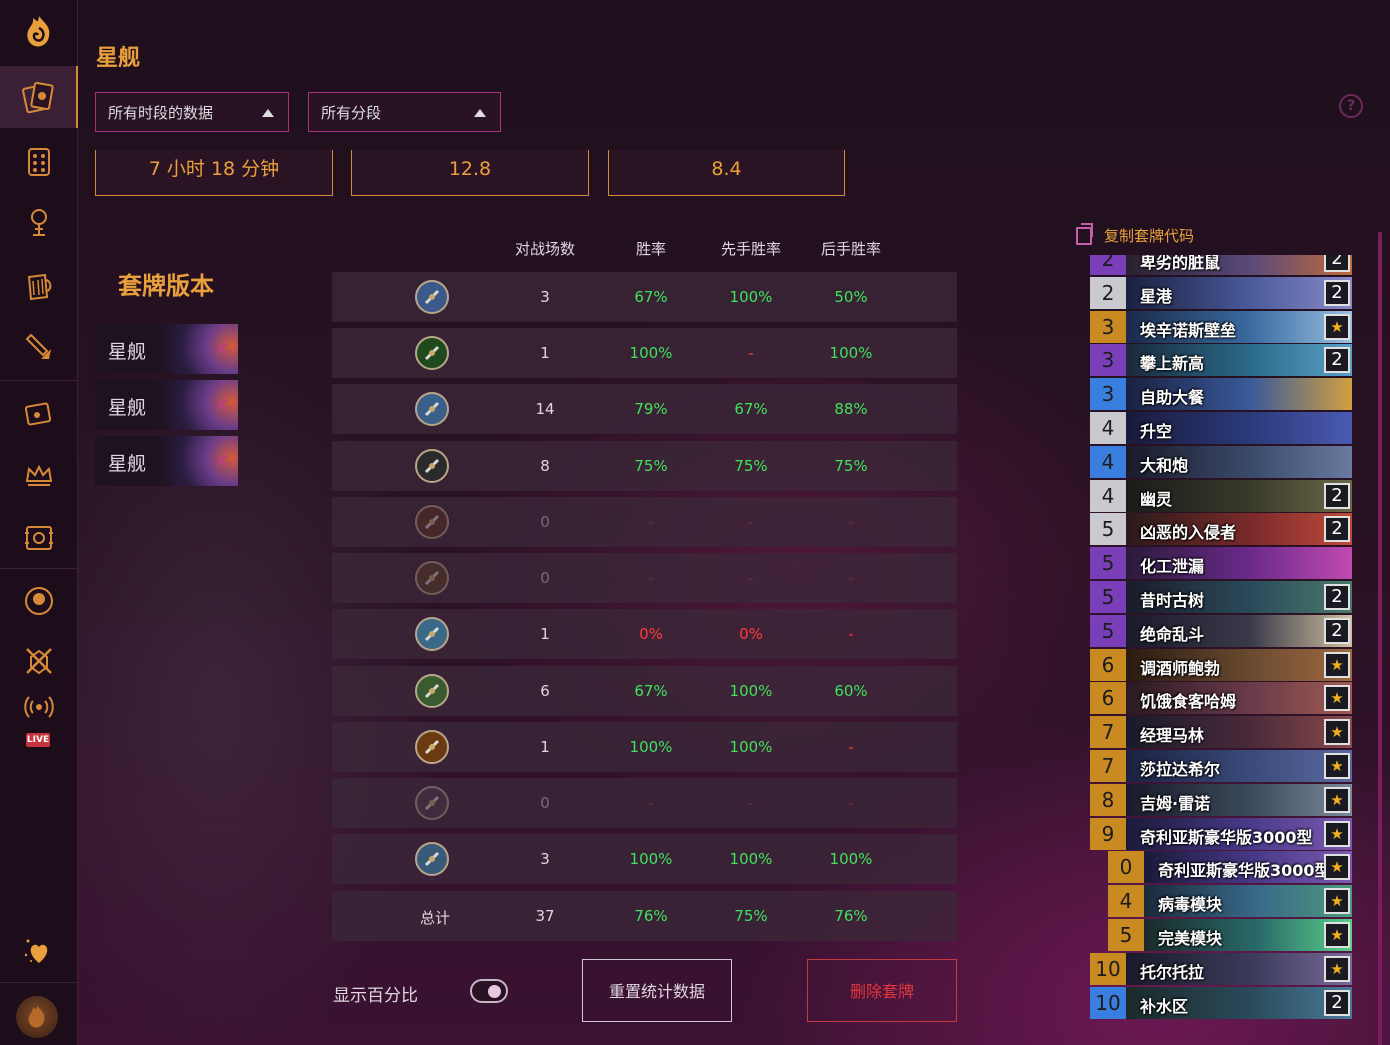 Image resolution: width=1390 pixels, height=1045 pixels. Describe the element at coordinates (1351, 106) in the screenshot. I see `help-icon: ?` at that location.